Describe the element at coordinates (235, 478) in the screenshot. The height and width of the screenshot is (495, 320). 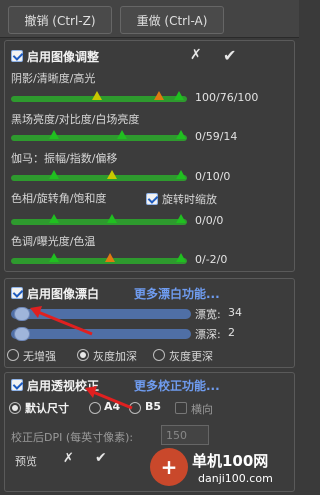
I see `watermark-url: danji100.com` at that location.